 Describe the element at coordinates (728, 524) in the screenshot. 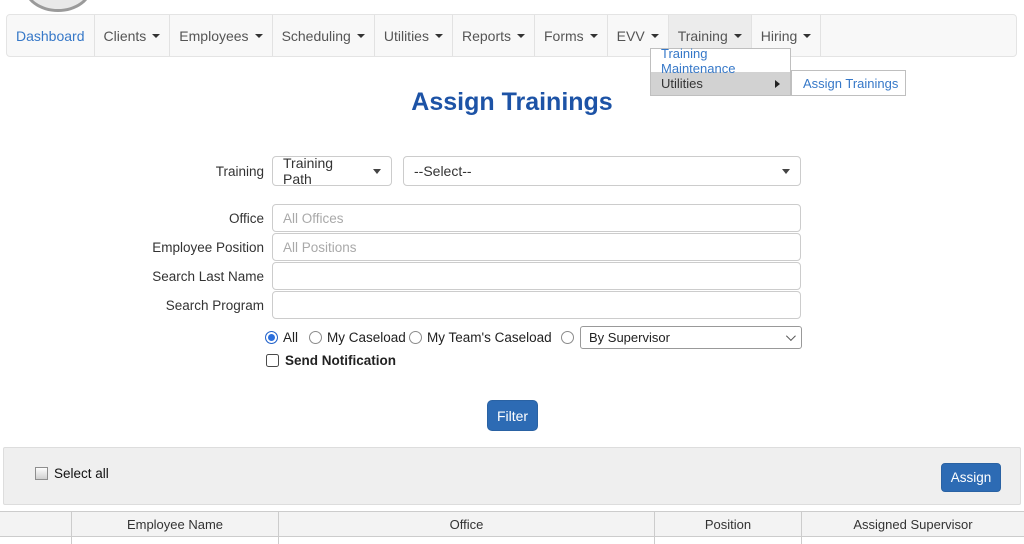

I see `header-cell-position: Position` at that location.